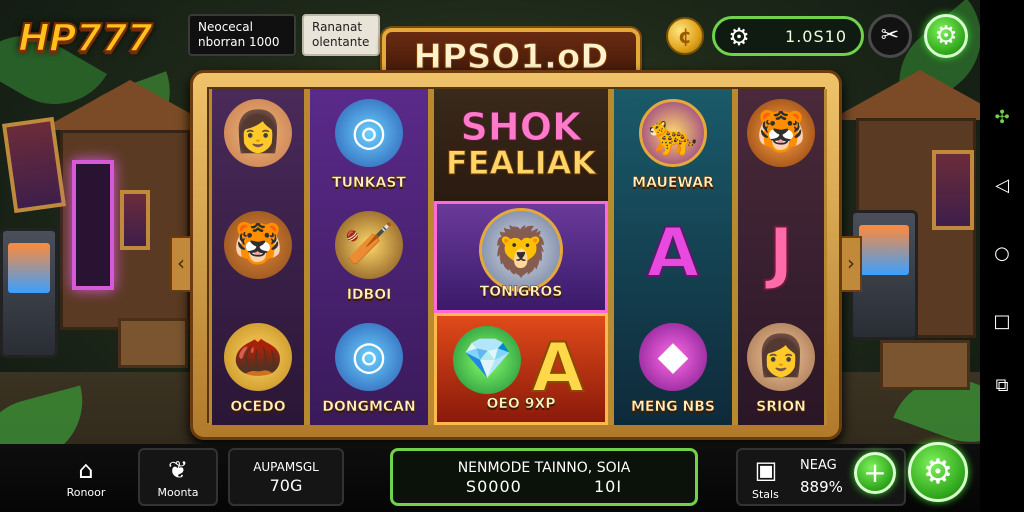 This screenshot has height=512, width=1024. What do you see at coordinates (765, 494) in the screenshot?
I see `stats-label: Stals` at bounding box center [765, 494].